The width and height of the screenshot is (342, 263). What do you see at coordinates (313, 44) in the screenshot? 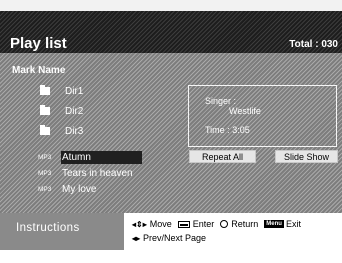
I see `total-count: Total : 030` at bounding box center [313, 44].